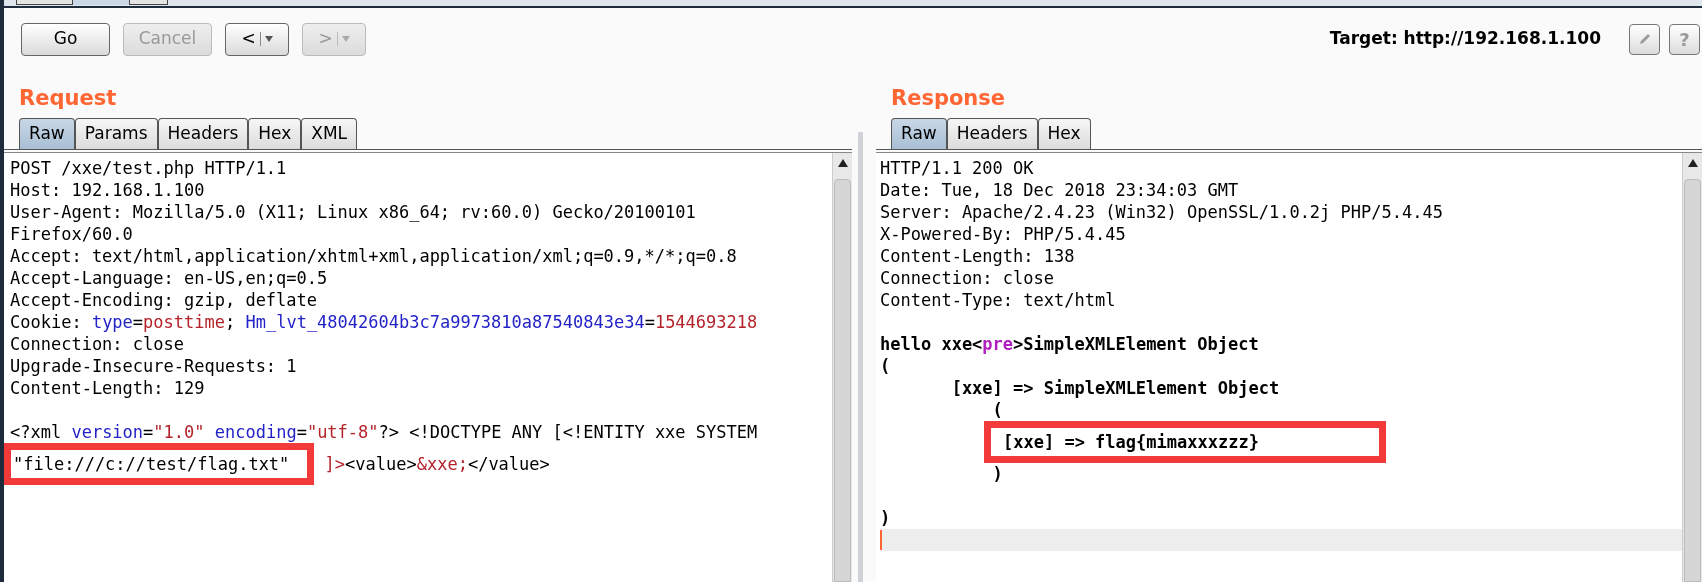  I want to click on code-line: Date: Tue, 18 Dec 2018 23:34:03 GMT, so click(1059, 190).